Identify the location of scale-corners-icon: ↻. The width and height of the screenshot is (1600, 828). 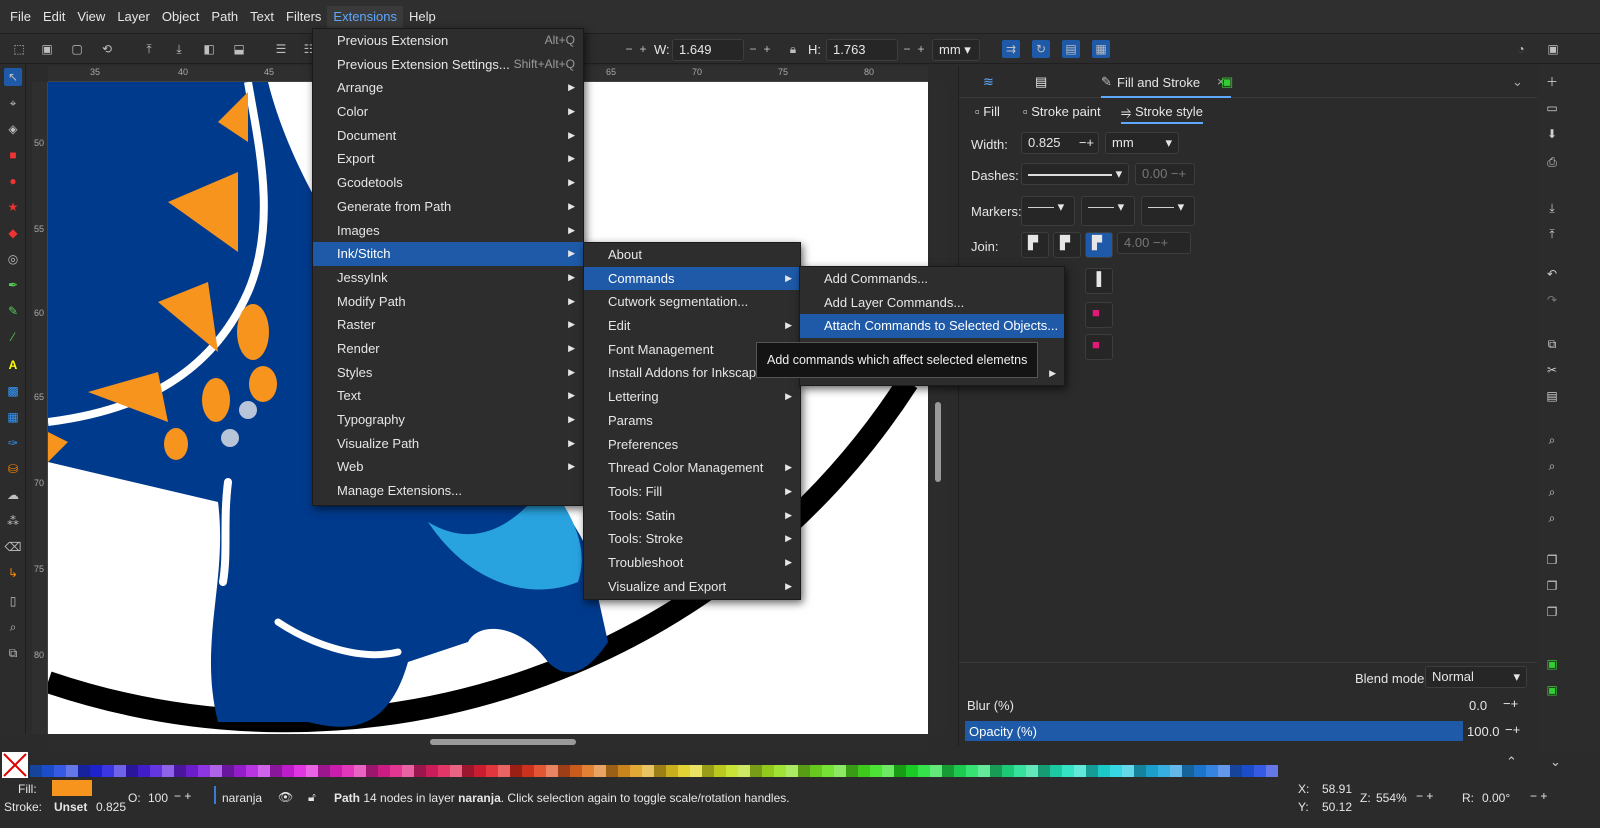
(1041, 49).